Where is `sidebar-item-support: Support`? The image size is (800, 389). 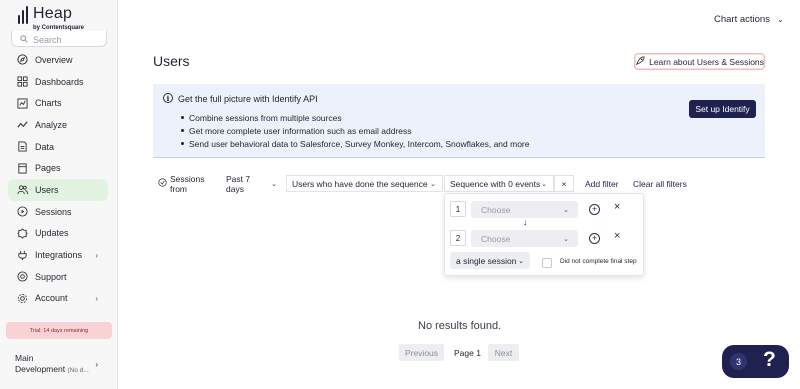
sidebar-item-support: Support is located at coordinates (58, 277).